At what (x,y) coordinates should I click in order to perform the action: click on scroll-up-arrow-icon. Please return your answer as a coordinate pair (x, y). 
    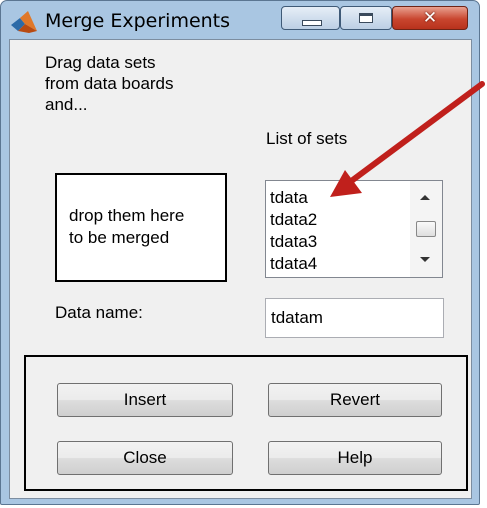
    Looking at the image, I should click on (425, 197).